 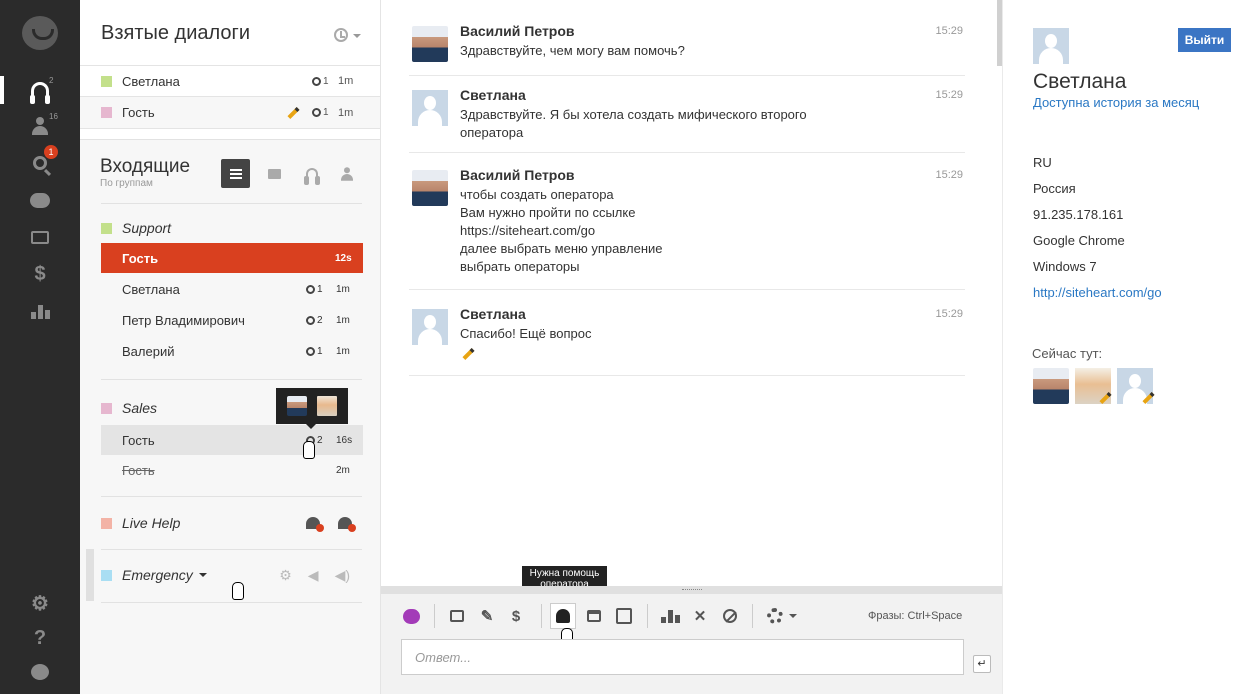 What do you see at coordinates (230, 113) in the screenshot?
I see `taken-dialog-row: Гость 1 1m` at bounding box center [230, 113].